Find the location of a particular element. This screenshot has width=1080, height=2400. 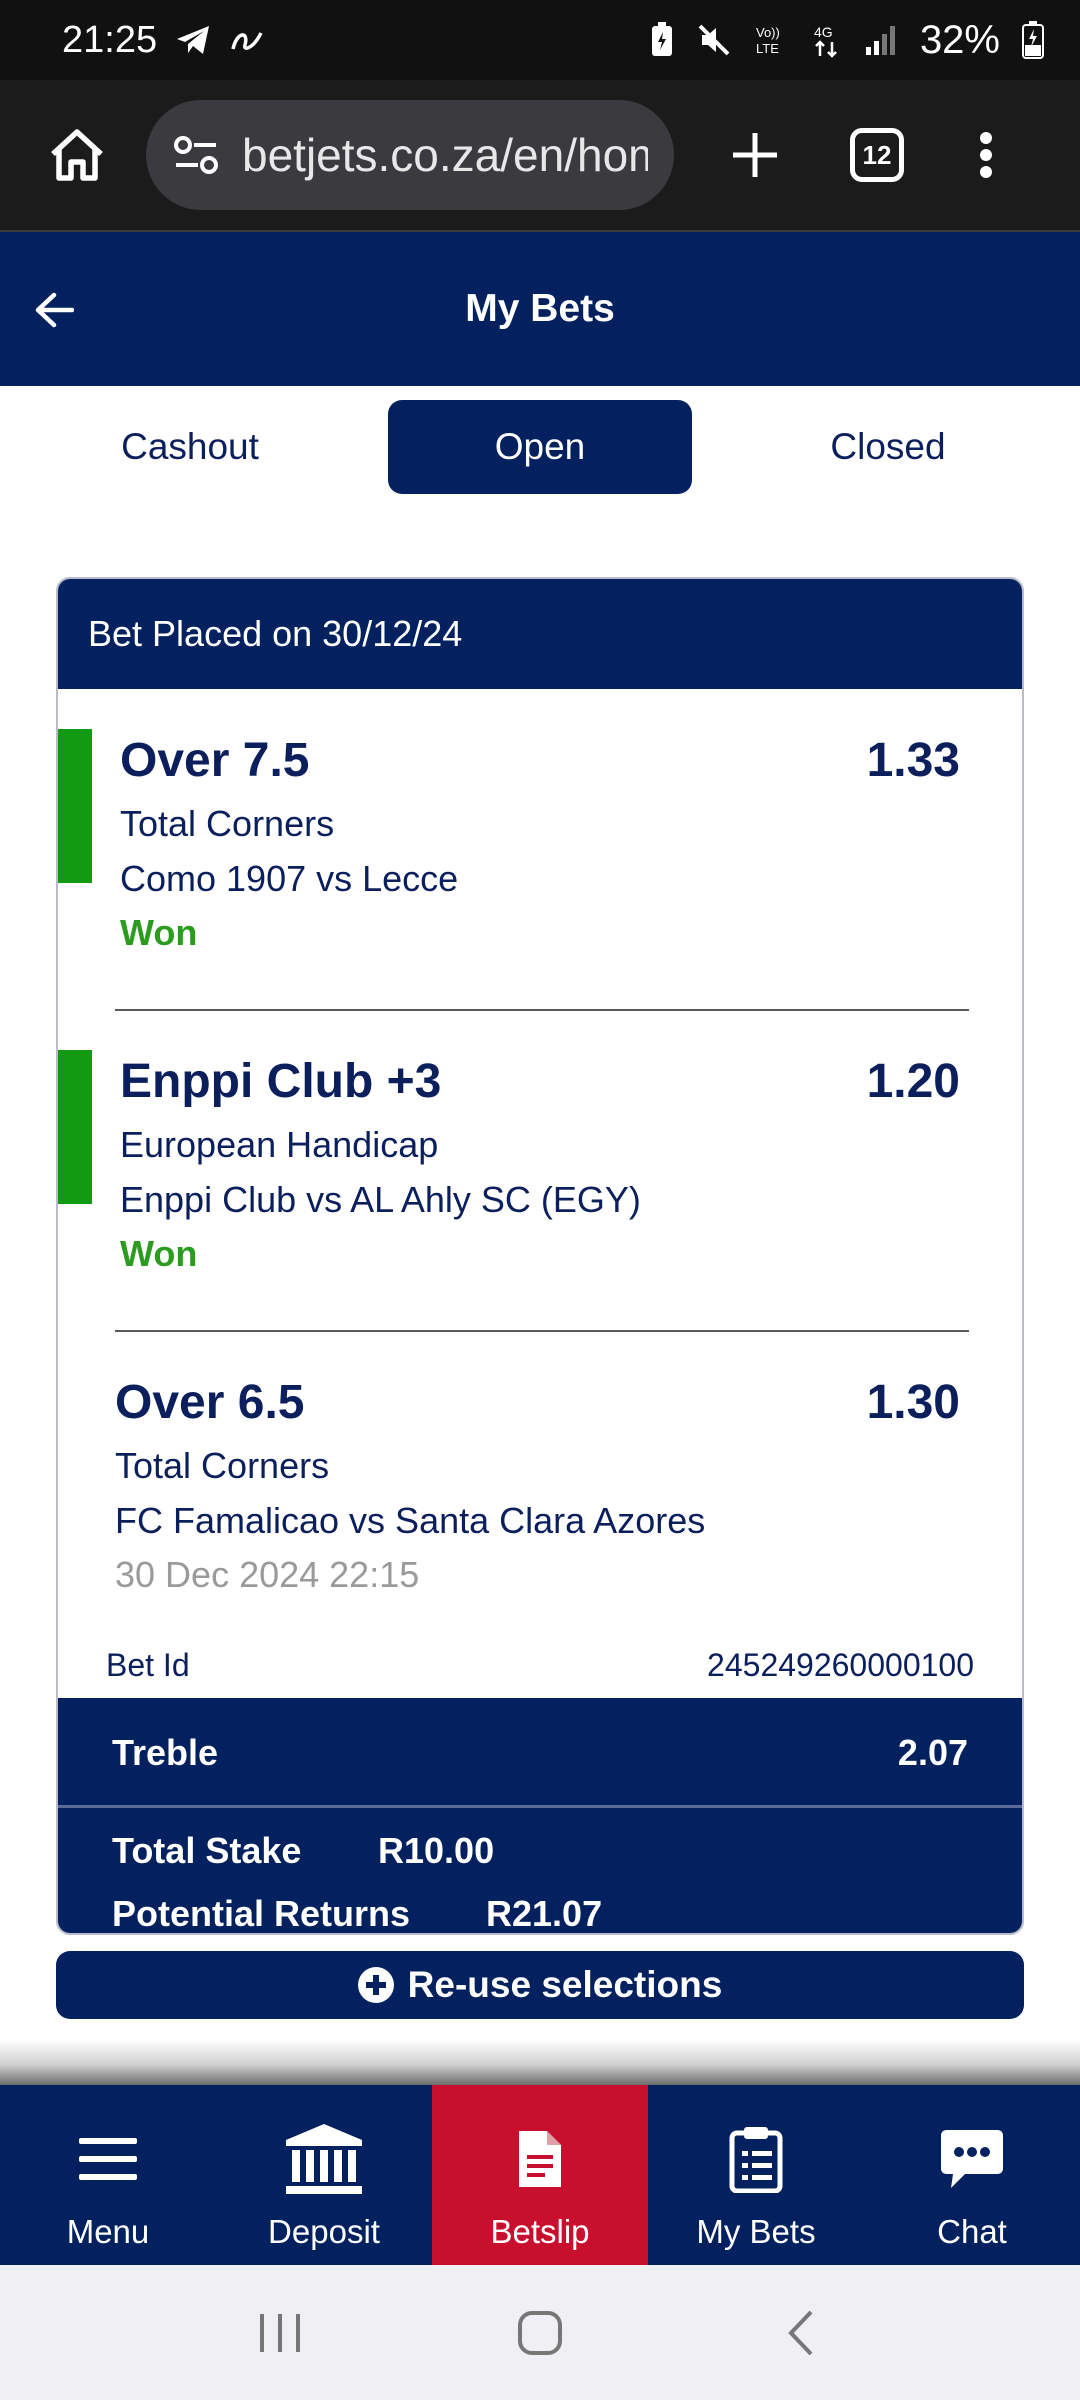

arrow-left-icon is located at coordinates (54, 310).